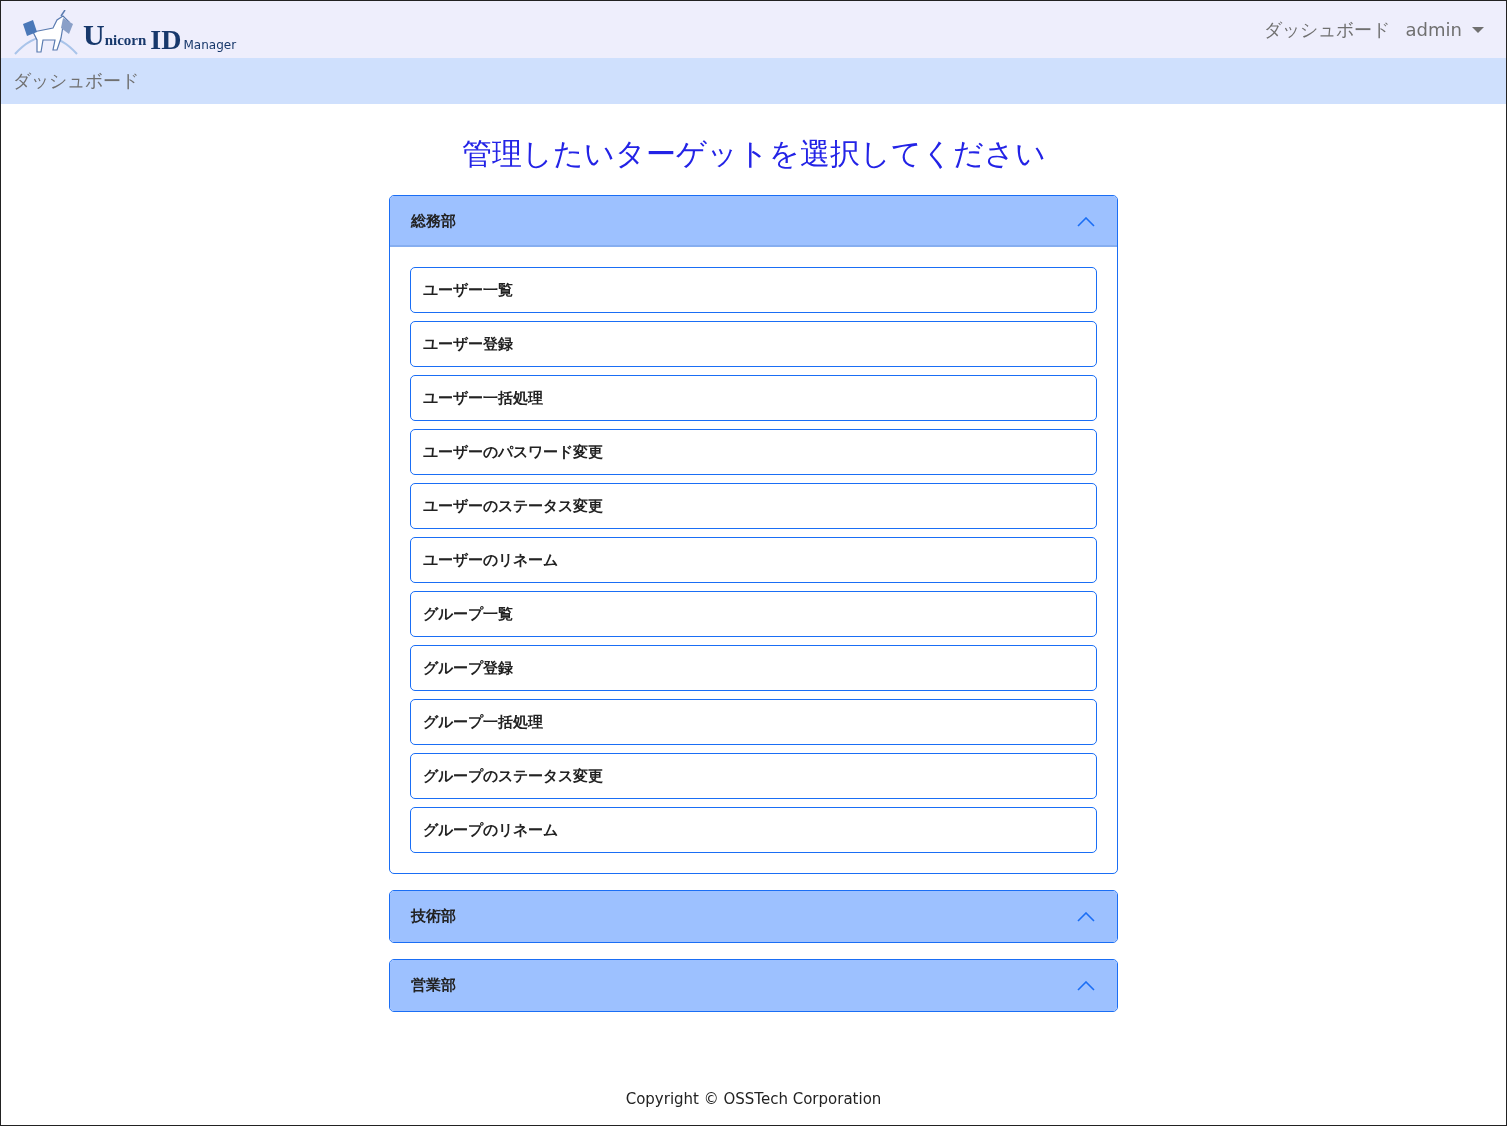 The image size is (1507, 1126). I want to click on breadcrumb: ダッシュボード, so click(76, 81).